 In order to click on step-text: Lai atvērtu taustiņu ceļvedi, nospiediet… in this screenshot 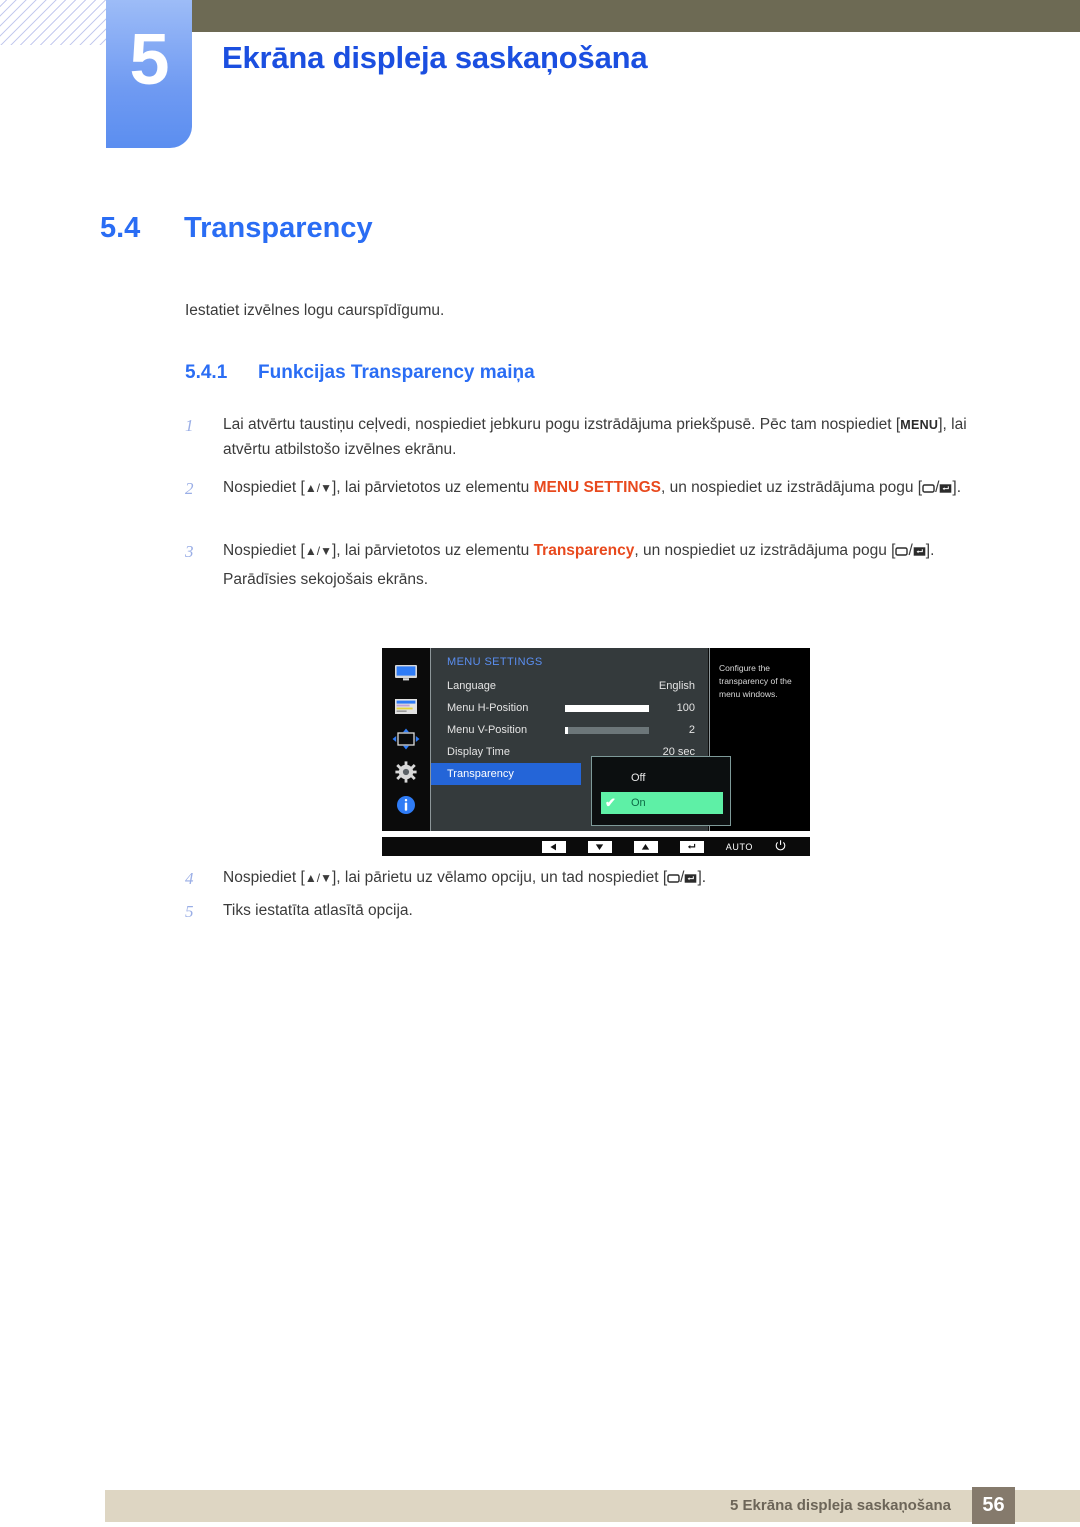, I will do `click(608, 437)`.